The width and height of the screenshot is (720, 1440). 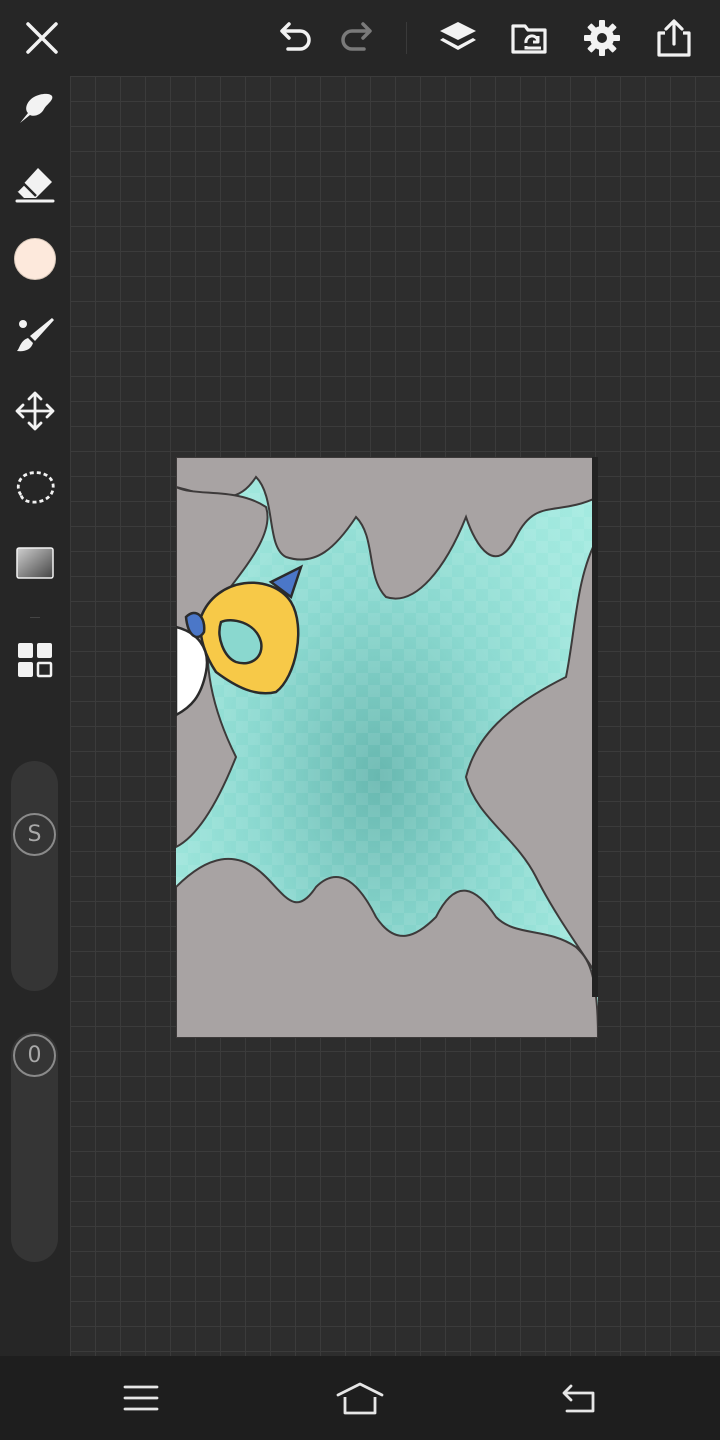 I want to click on size-slider-badge: S, so click(x=34, y=834).